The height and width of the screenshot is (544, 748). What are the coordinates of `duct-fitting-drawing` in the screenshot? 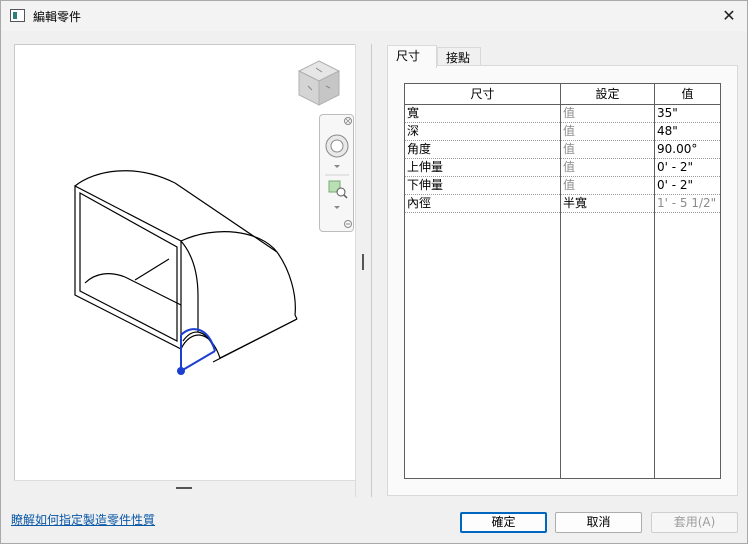 It's located at (186, 272).